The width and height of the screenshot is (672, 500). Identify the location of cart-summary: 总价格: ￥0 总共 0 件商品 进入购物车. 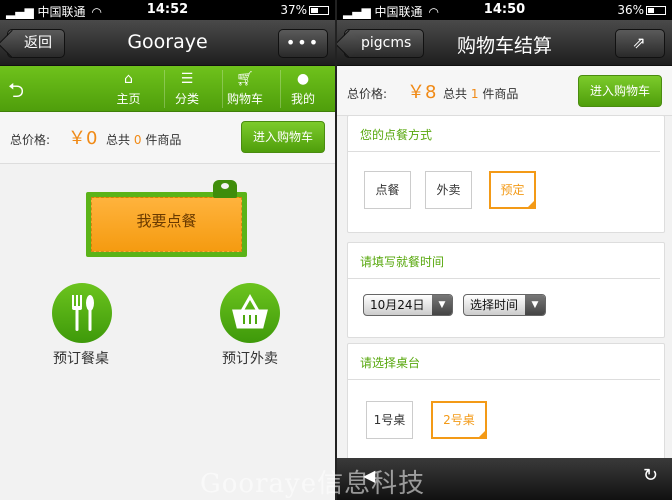
(167, 138).